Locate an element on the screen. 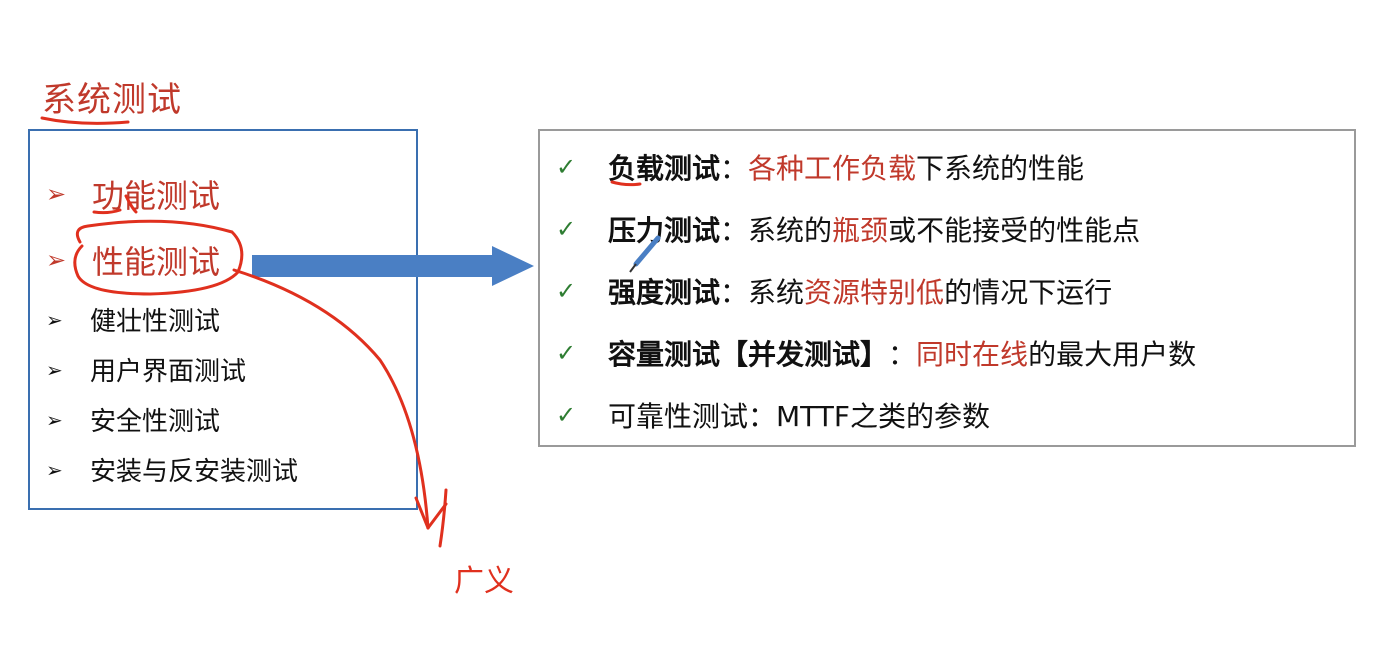  page-title: 系统测试 is located at coordinates (112, 100).